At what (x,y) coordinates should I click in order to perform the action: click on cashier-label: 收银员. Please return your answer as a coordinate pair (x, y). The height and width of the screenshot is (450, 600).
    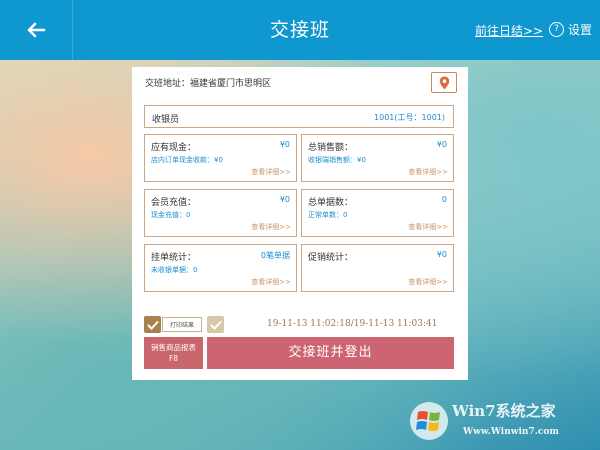
    Looking at the image, I should click on (166, 120).